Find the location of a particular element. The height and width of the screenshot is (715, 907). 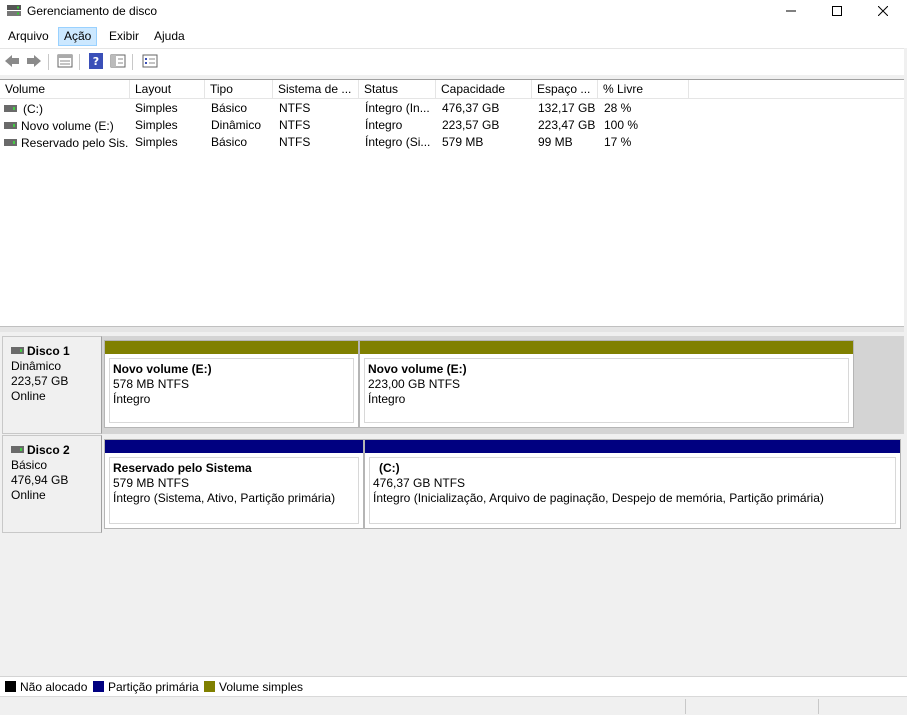

volume-free: 132,17 GB is located at coordinates (567, 108).